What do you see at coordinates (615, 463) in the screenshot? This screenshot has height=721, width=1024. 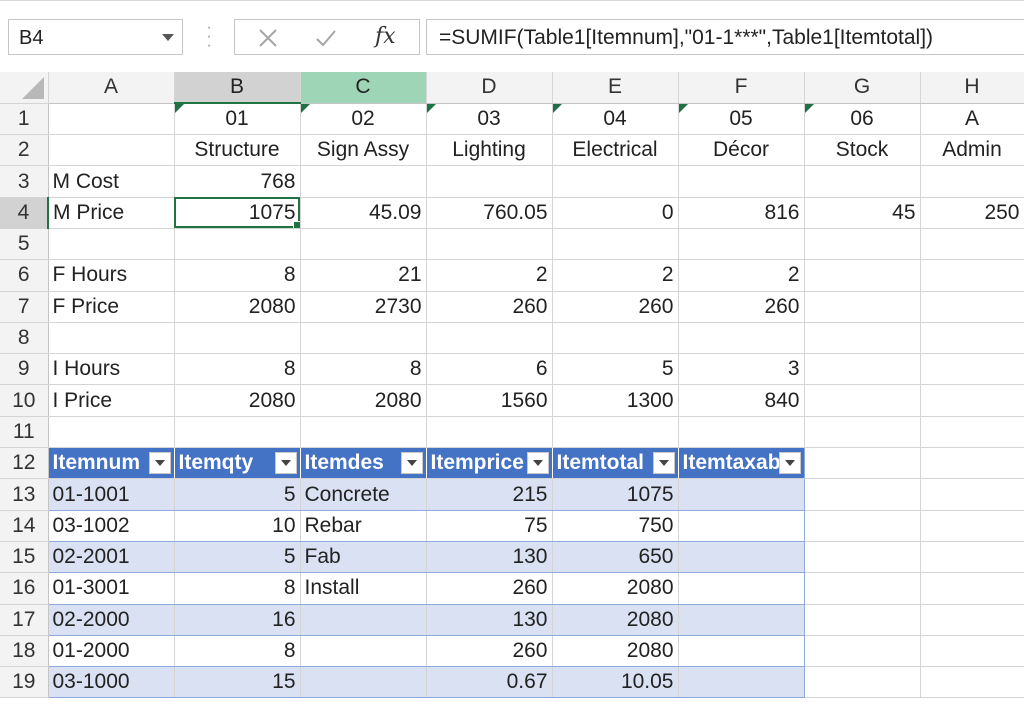 I see `table-header-itemtotal: Itemtotal` at bounding box center [615, 463].